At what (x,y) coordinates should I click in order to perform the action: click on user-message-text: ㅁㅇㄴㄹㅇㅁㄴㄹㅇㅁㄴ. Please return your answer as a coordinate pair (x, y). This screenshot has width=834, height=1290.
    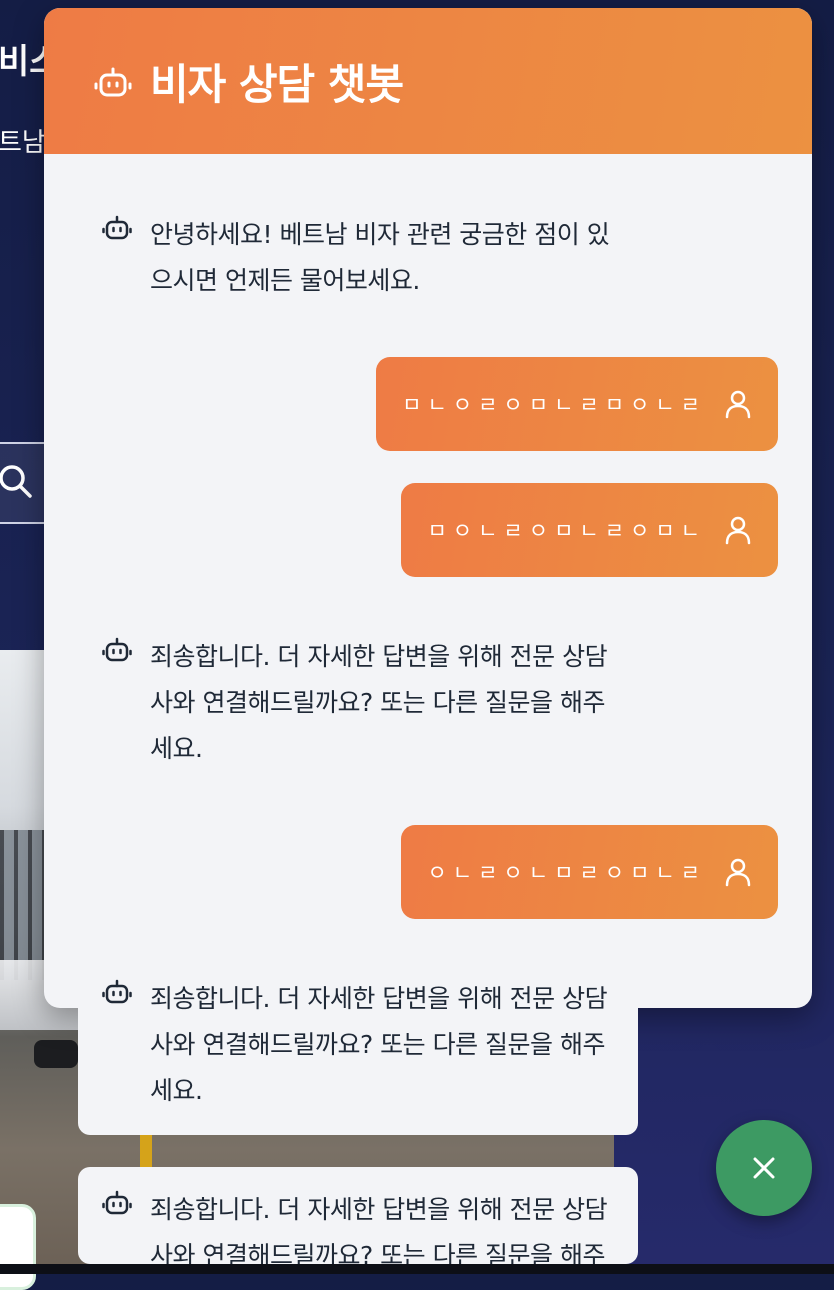
    Looking at the image, I should click on (566, 531).